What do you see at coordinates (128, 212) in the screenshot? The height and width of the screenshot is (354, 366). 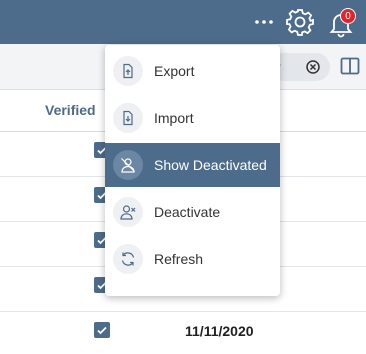 I see `user-remove-icon` at bounding box center [128, 212].